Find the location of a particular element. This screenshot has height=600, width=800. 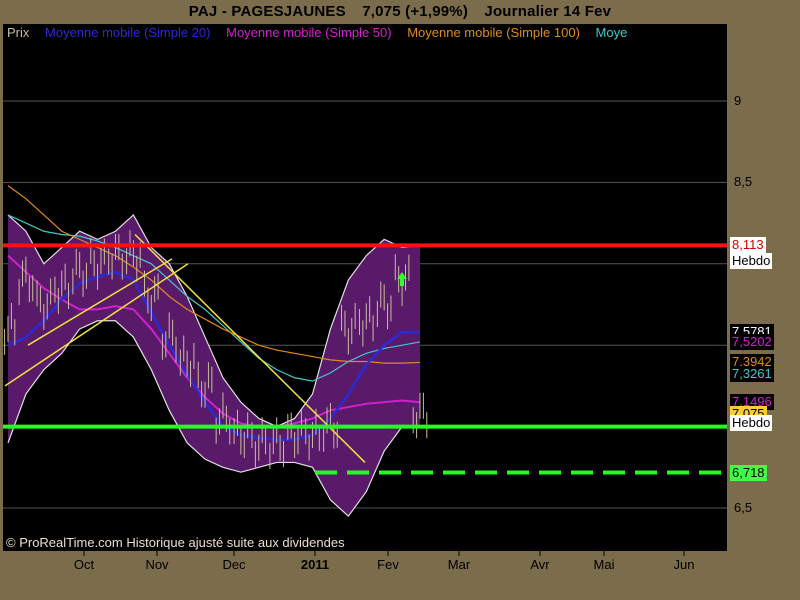

price-tag: Hebdo is located at coordinates (751, 423).